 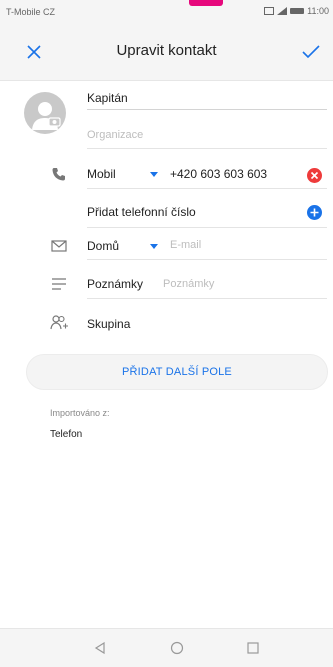 I want to click on check-icon, so click(x=311, y=52).